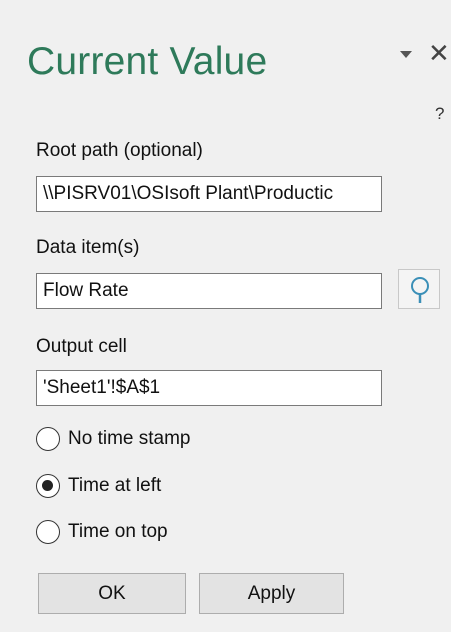 The height and width of the screenshot is (632, 451). What do you see at coordinates (129, 438) in the screenshot?
I see `radio-label: No time stamp` at bounding box center [129, 438].